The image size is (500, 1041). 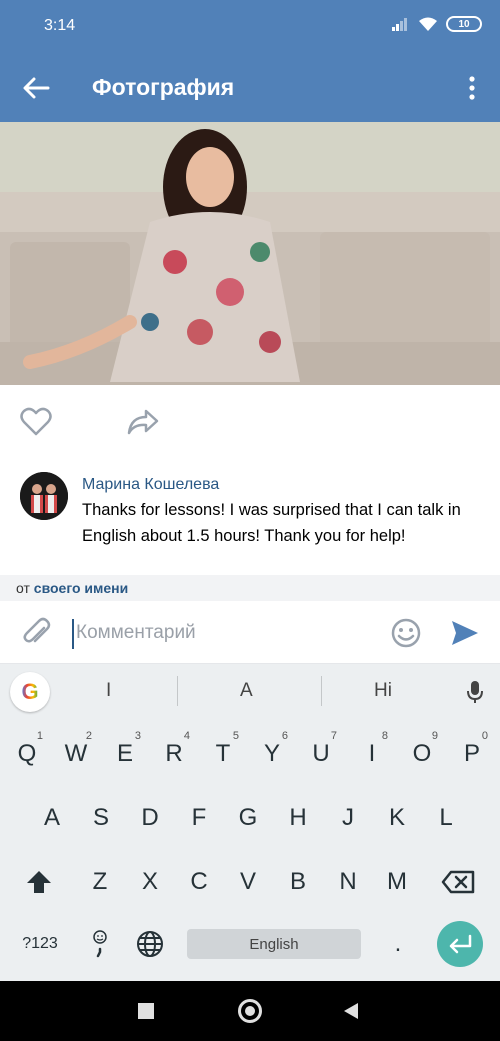 What do you see at coordinates (199, 818) in the screenshot?
I see `key-f: F` at bounding box center [199, 818].